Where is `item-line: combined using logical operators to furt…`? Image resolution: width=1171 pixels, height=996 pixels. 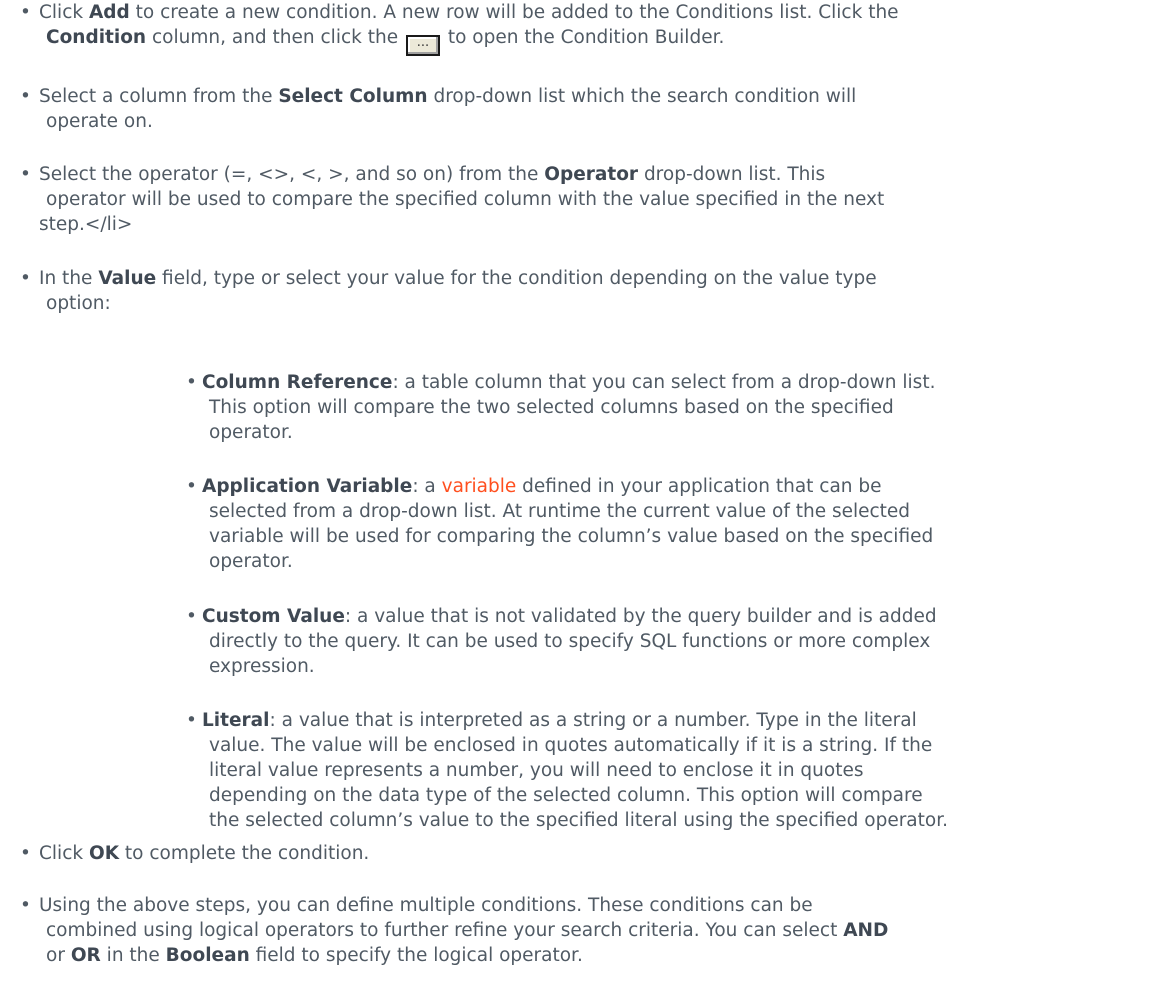 item-line: combined using logical operators to furt… is located at coordinates (467, 930).